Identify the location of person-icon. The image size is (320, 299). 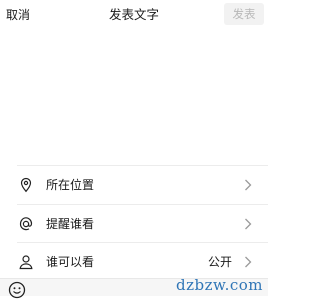
(26, 262).